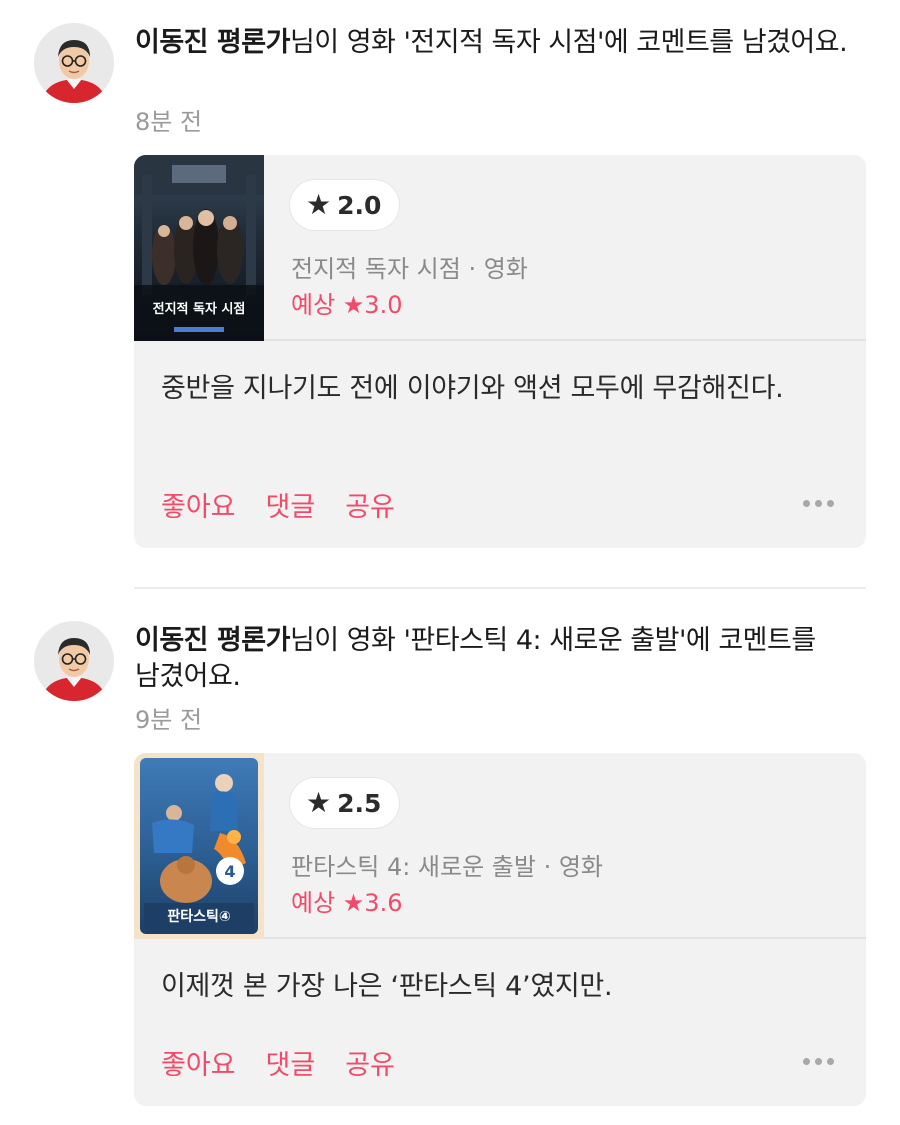 This screenshot has height=1125, width=900. What do you see at coordinates (568, 42) in the screenshot?
I see `headline-text: 님이 영화 '전지적 독자 시점'에 코멘트를 남겼어요.` at bounding box center [568, 42].